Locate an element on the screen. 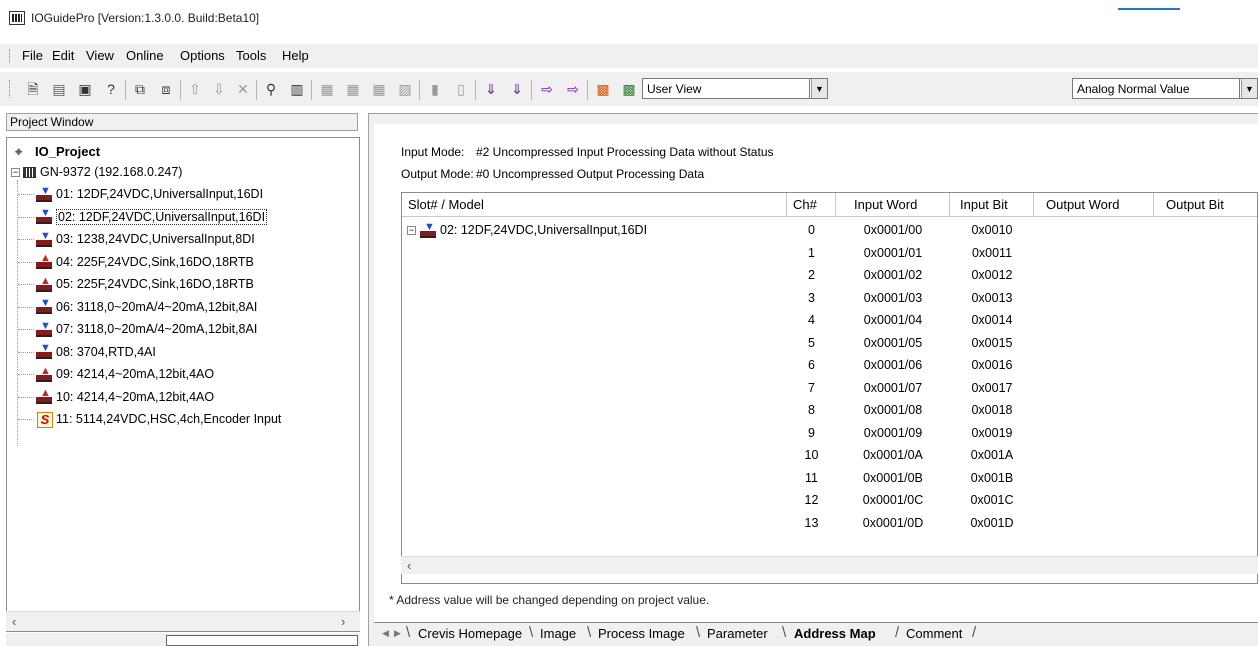  move-up-icon: ⇧ is located at coordinates (195, 89).